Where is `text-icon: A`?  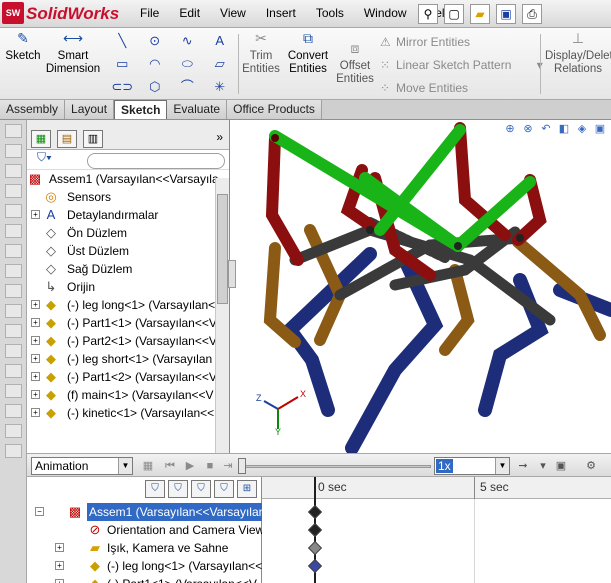
text-icon: A is located at coordinates (220, 40).